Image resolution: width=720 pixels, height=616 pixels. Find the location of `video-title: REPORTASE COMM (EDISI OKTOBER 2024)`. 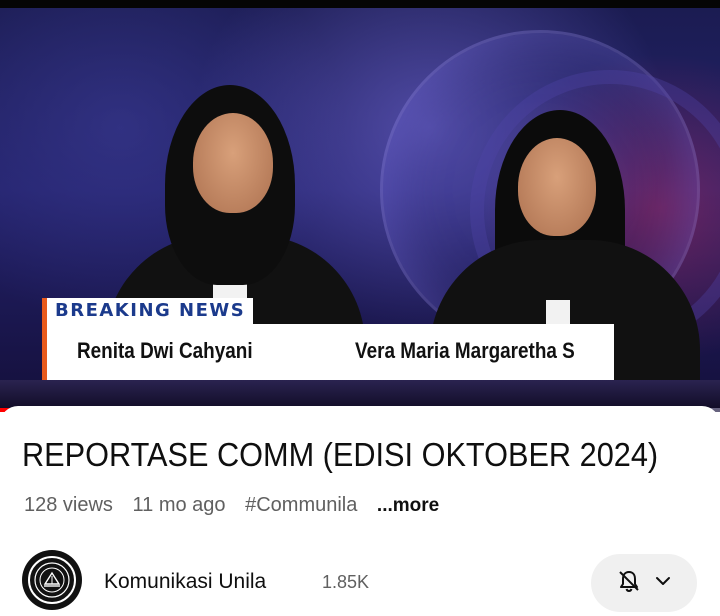

video-title: REPORTASE COMM (EDISI OKTOBER 2024) is located at coordinates (340, 455).